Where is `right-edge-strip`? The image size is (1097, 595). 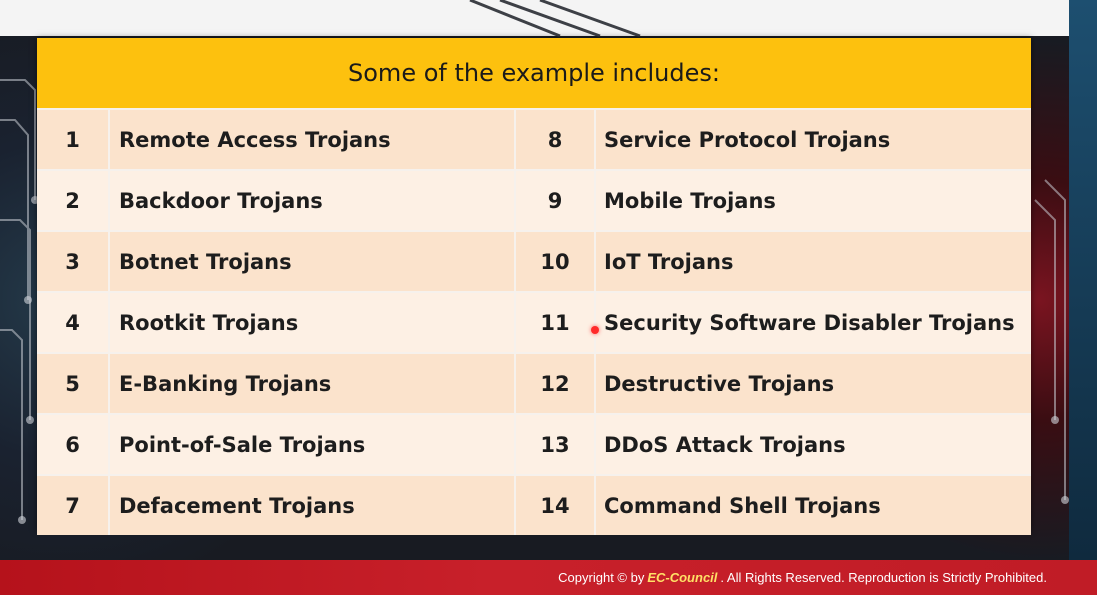
right-edge-strip is located at coordinates (1083, 280).